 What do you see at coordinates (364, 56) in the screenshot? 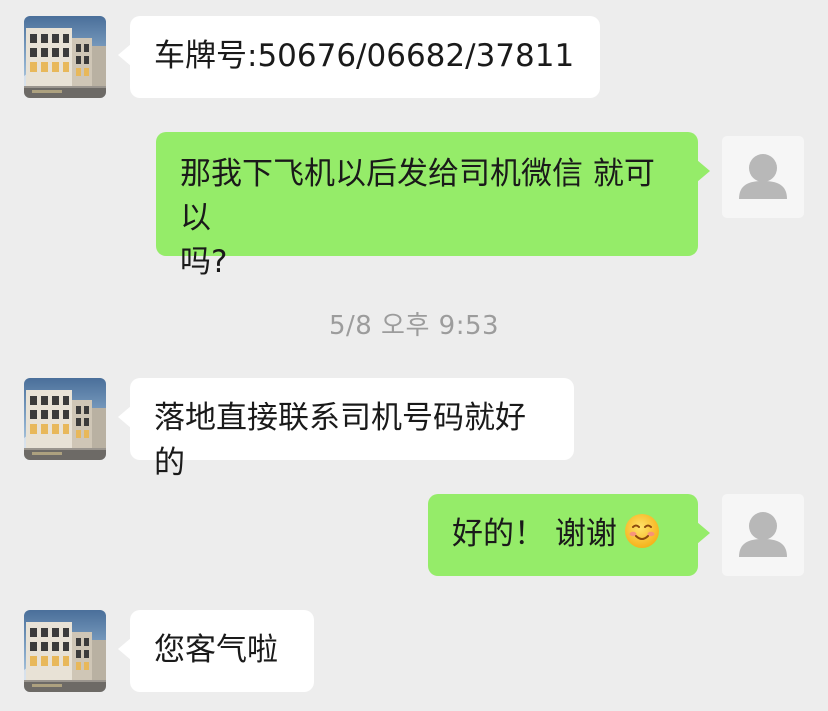
I see `message-text: 车牌号:50676/06682/37811` at bounding box center [364, 56].